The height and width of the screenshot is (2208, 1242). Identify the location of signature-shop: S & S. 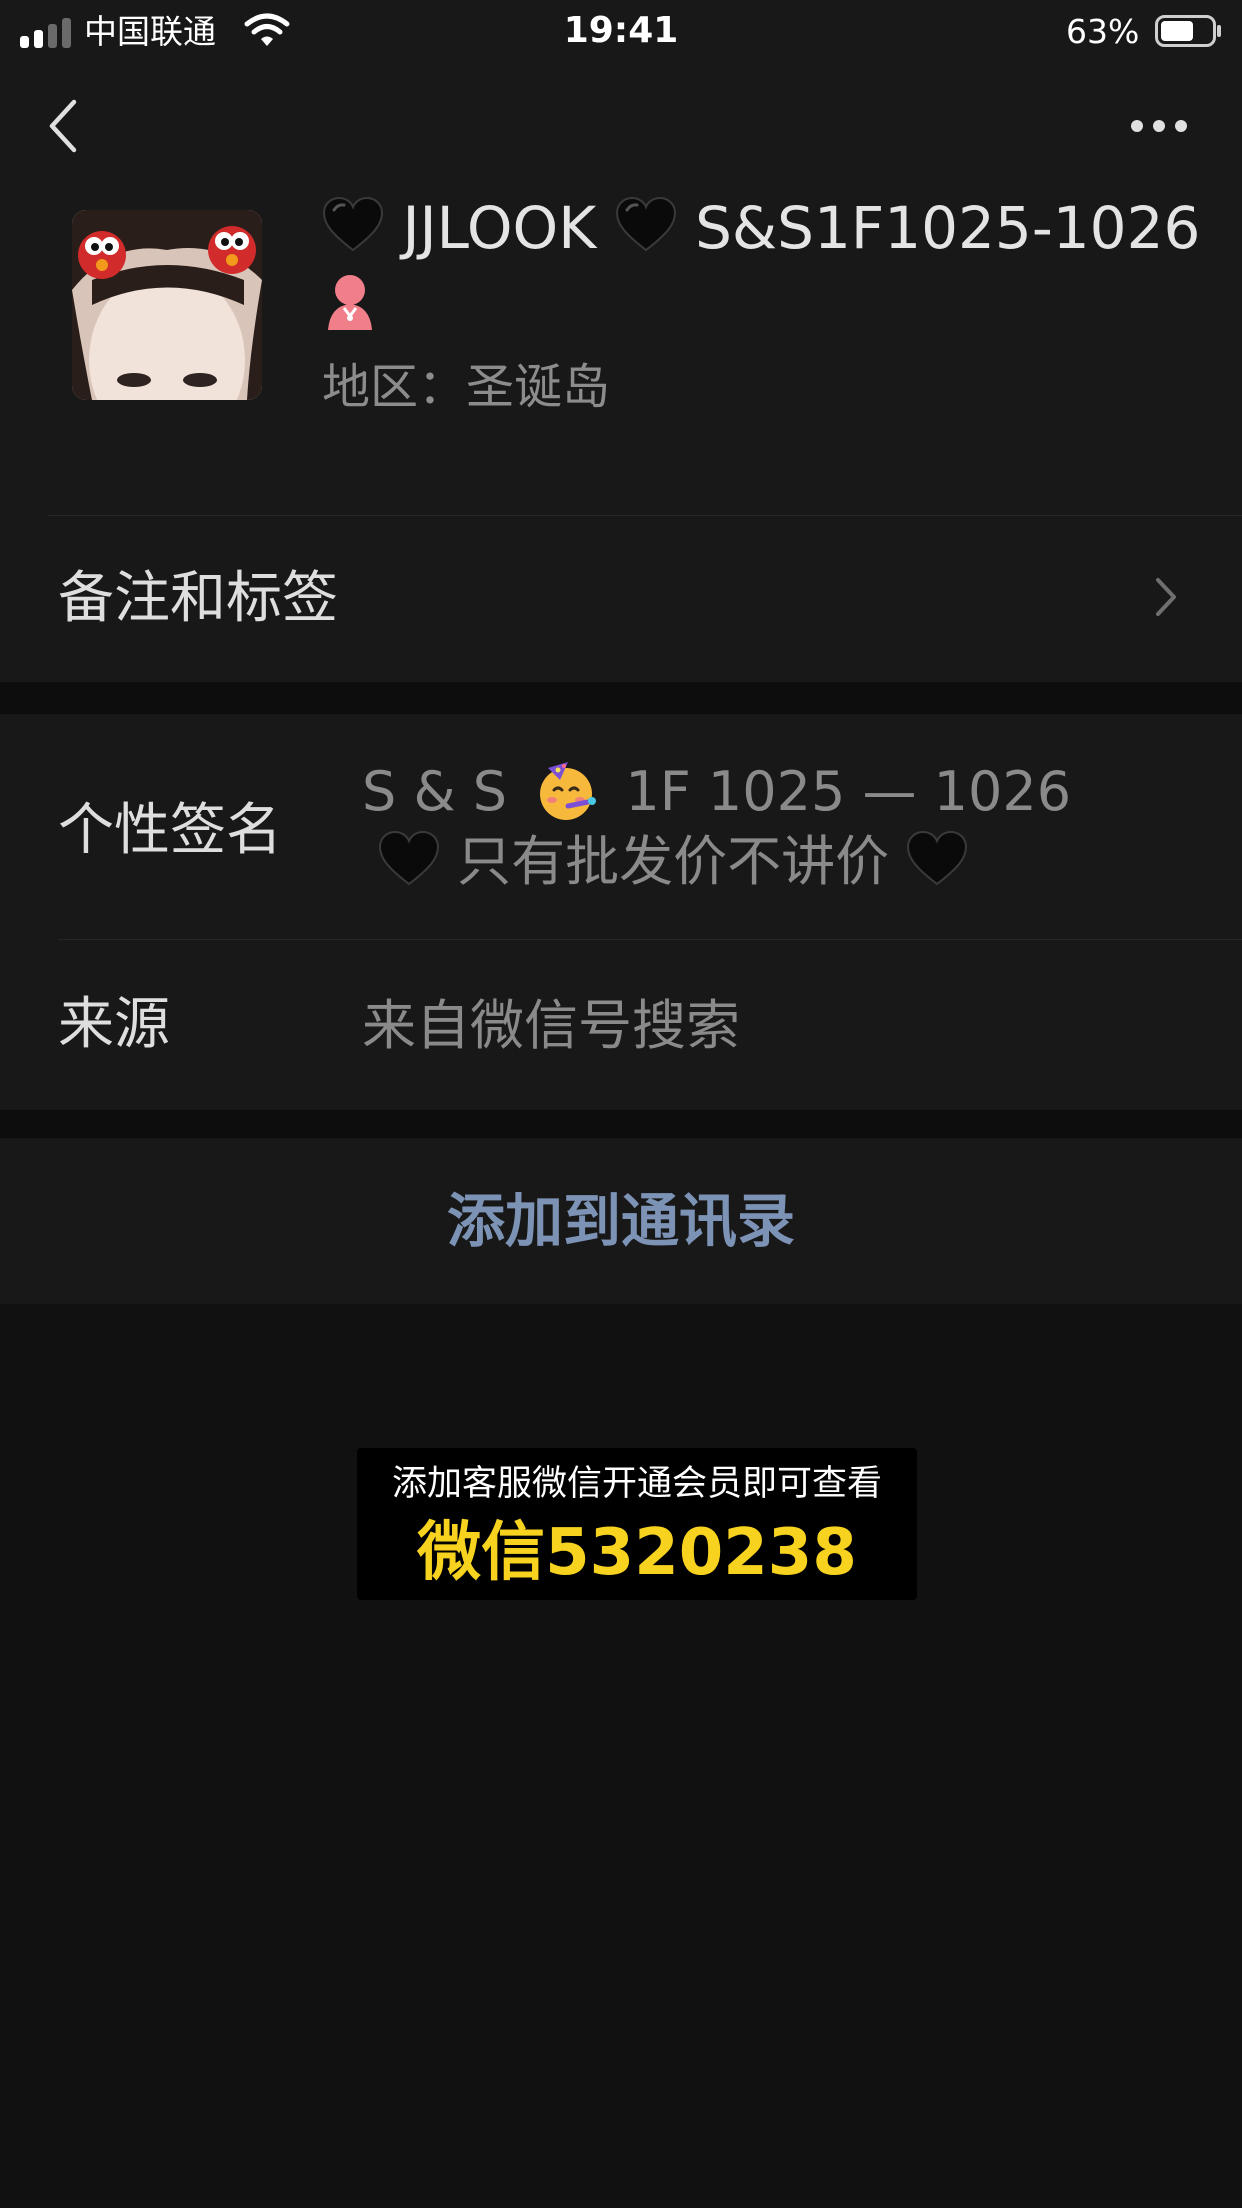
(434, 791).